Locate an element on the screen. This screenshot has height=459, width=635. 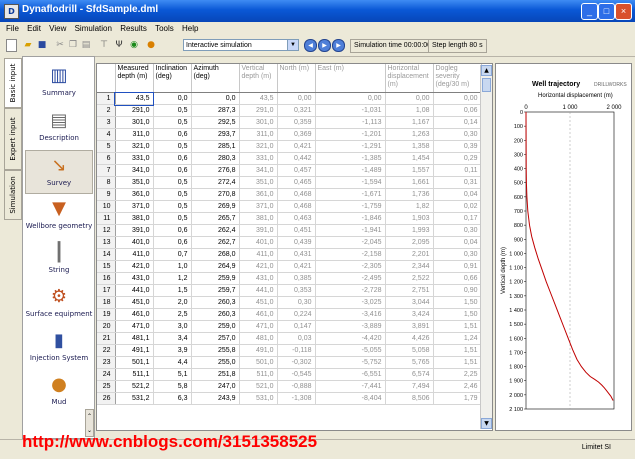
scroll-up-icon: ▲ is located at coordinates (486, 70).